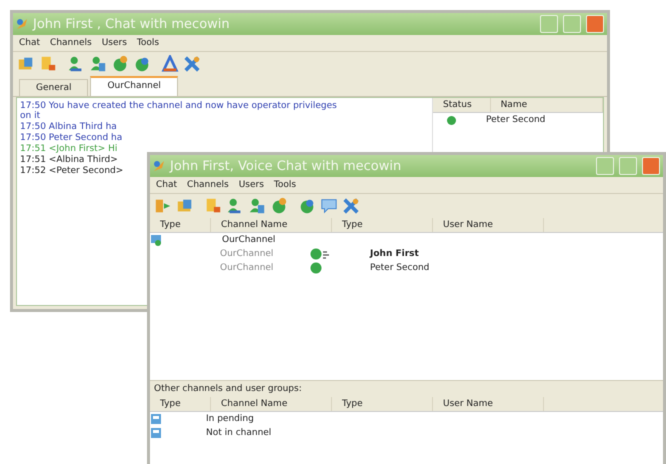 The image size is (666, 464). I want to click on group-name: In pending, so click(208, 419).